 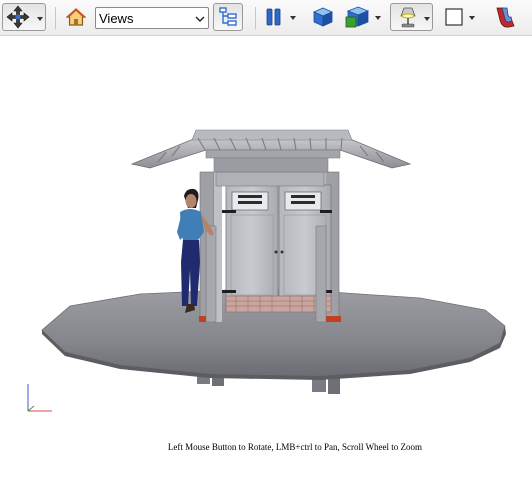 What do you see at coordinates (378, 18) in the screenshot?
I see `color-cube-dropdown-arrow` at bounding box center [378, 18].